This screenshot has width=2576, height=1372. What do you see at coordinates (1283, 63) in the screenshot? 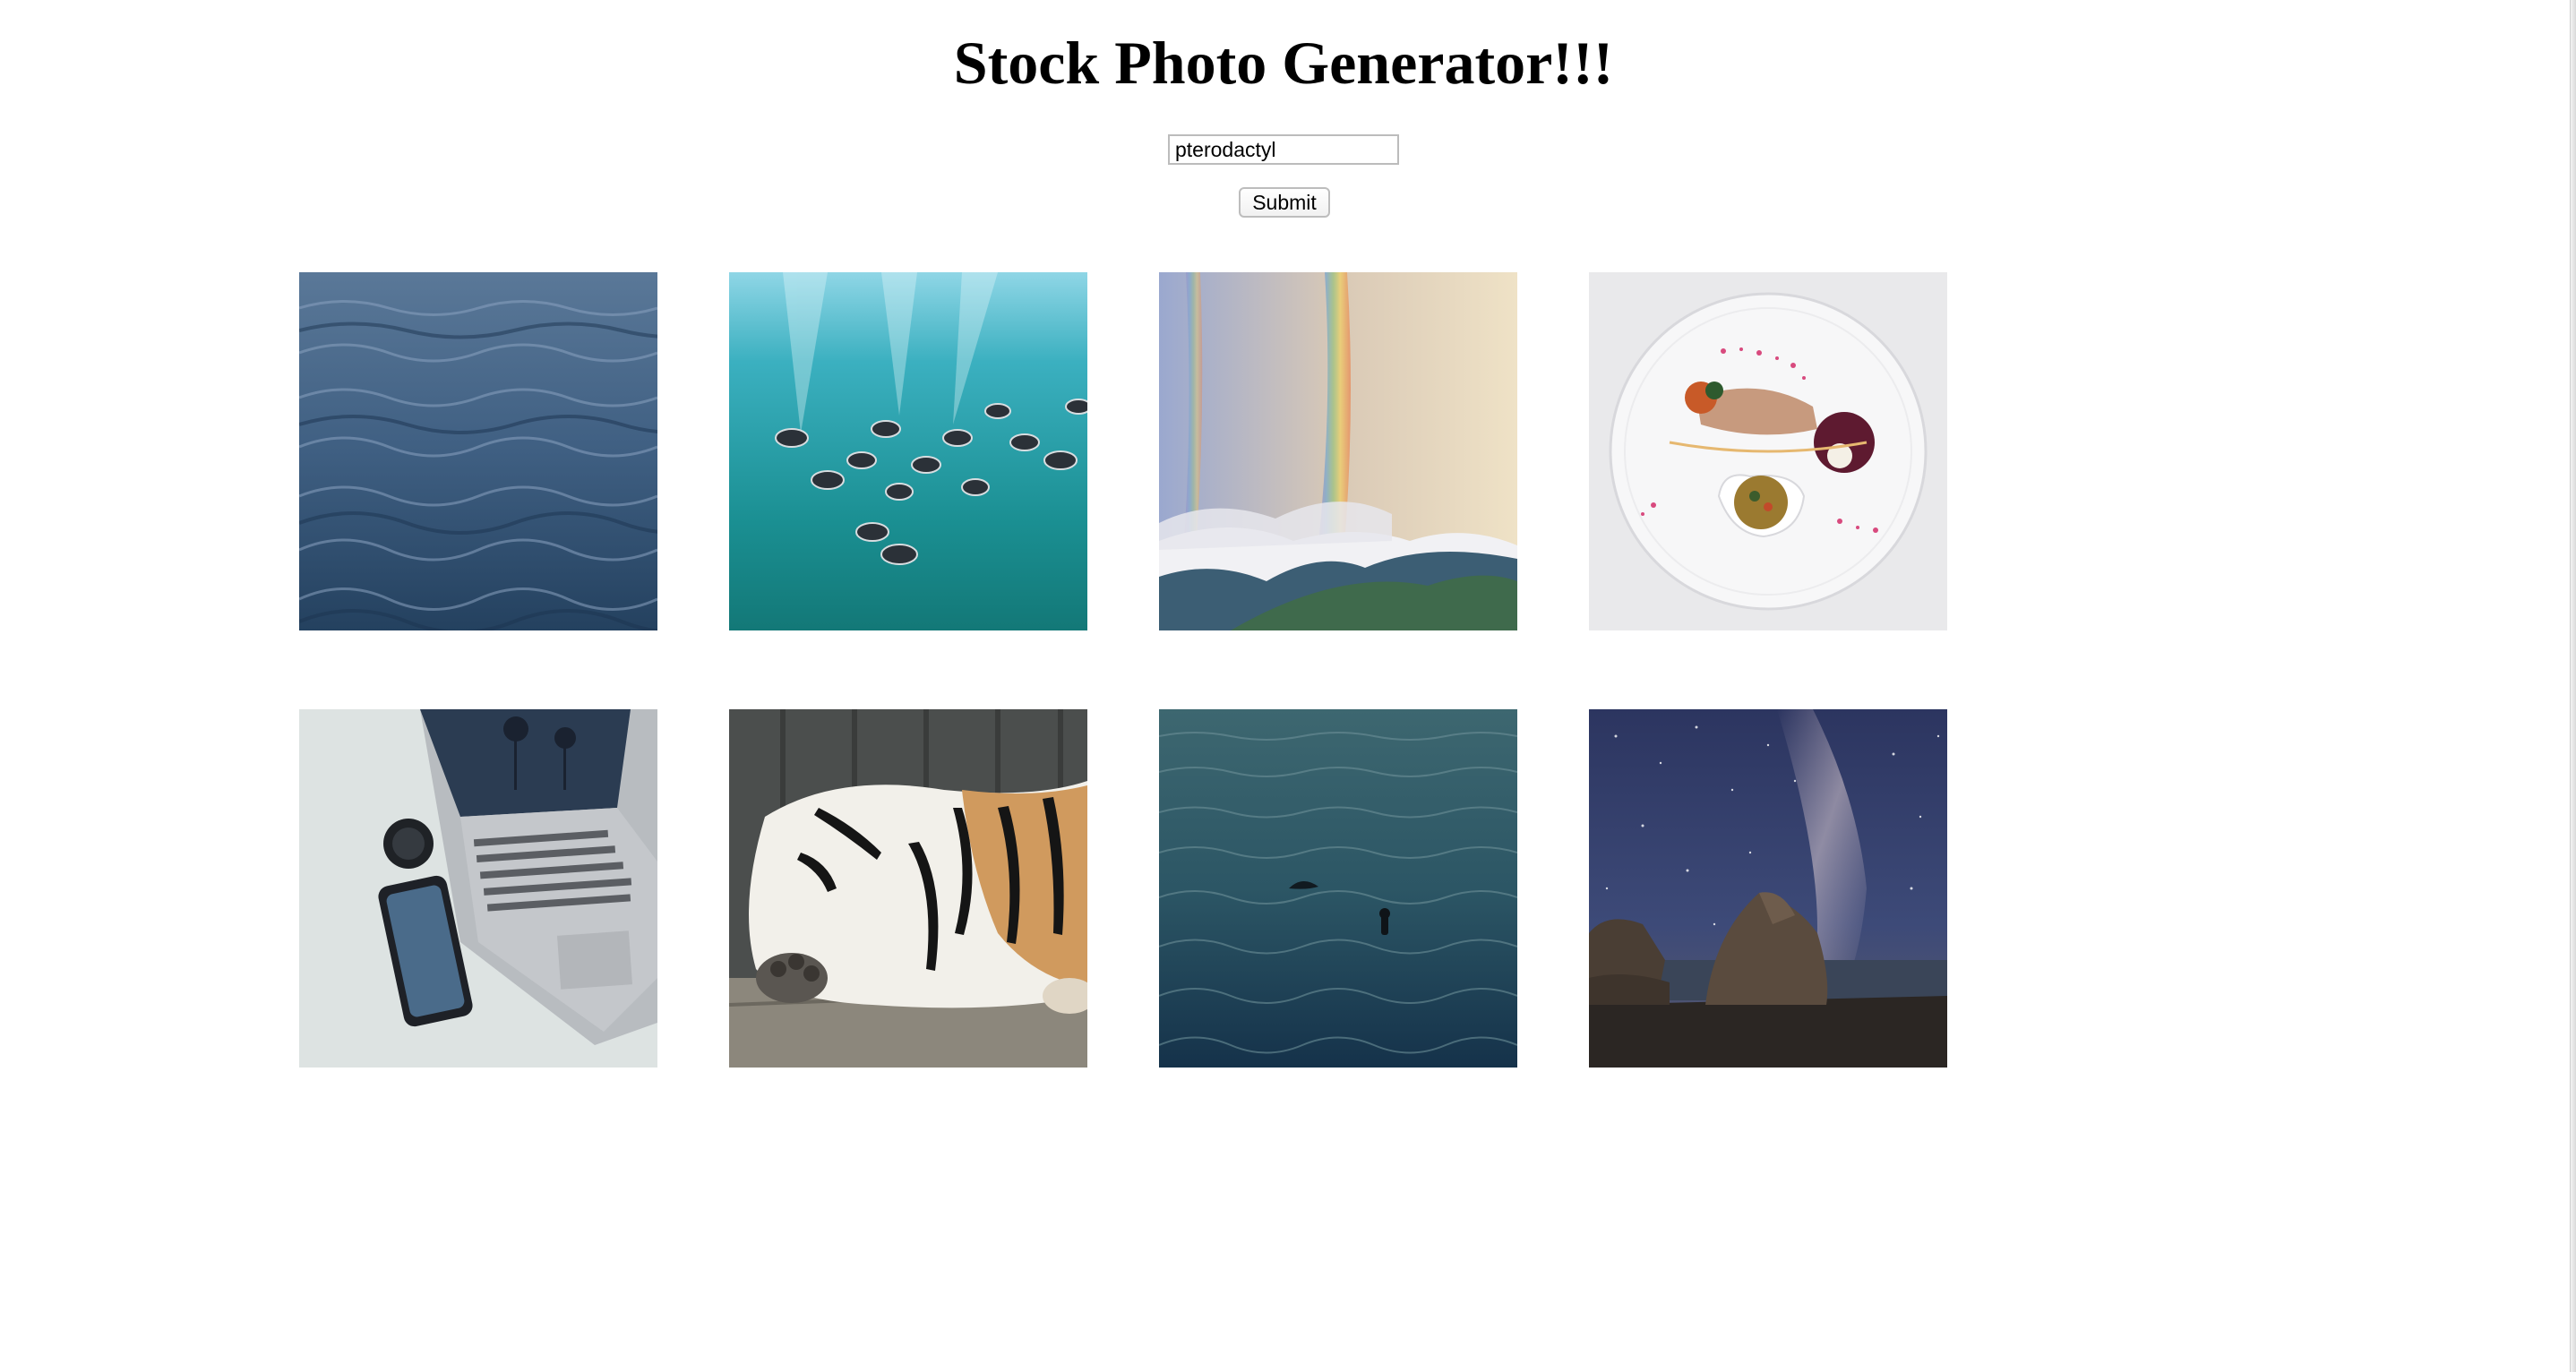
I see `page-title: Stock Photo Generator!!!` at bounding box center [1283, 63].